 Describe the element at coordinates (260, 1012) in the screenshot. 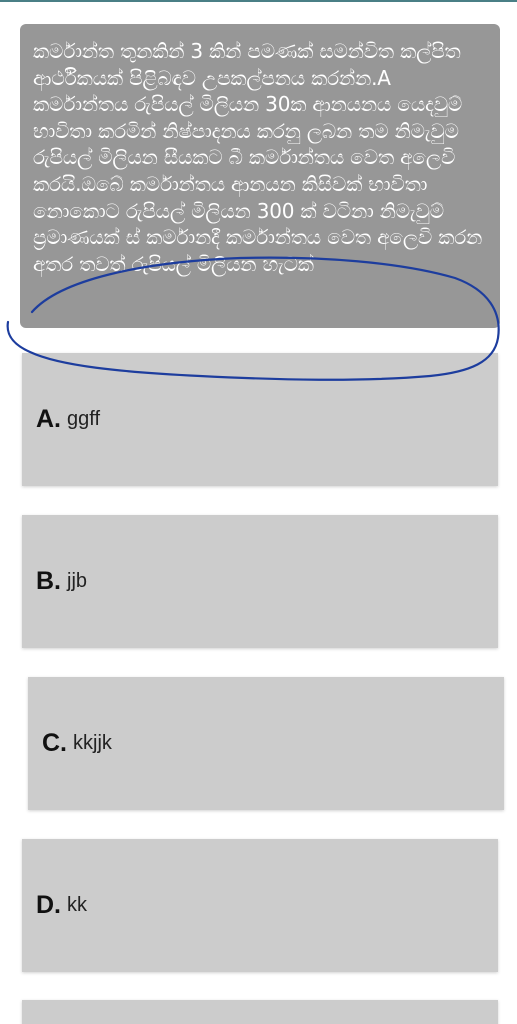

I see `option-e-partial` at that location.